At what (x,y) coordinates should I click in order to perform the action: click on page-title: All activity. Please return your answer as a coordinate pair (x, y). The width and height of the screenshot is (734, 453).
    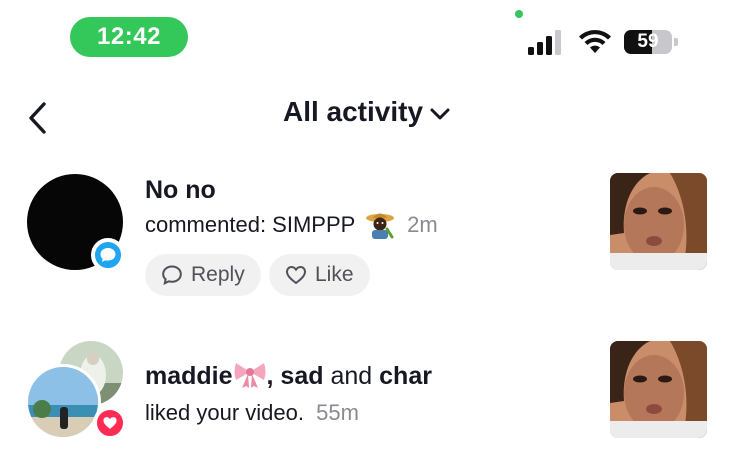
    Looking at the image, I should click on (353, 111).